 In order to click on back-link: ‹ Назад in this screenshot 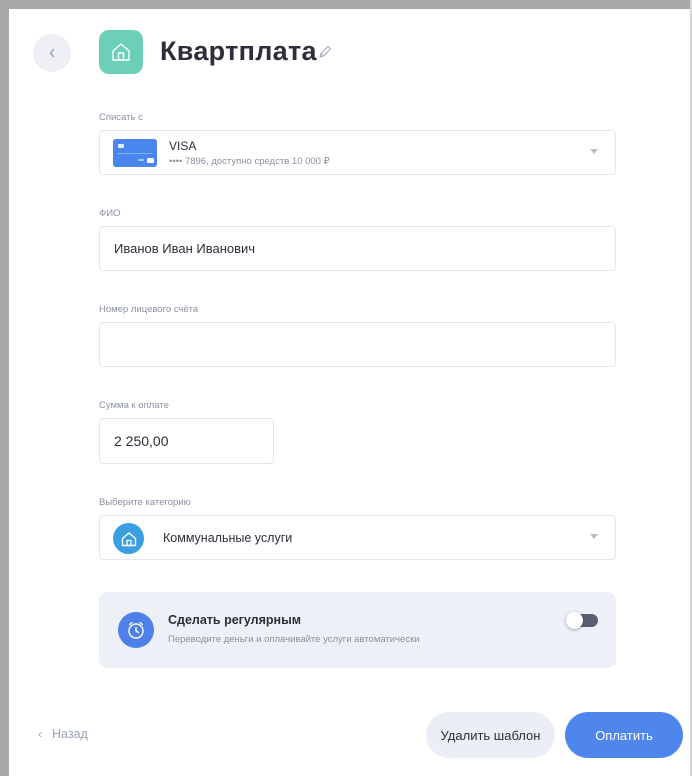, I will do `click(63, 734)`.